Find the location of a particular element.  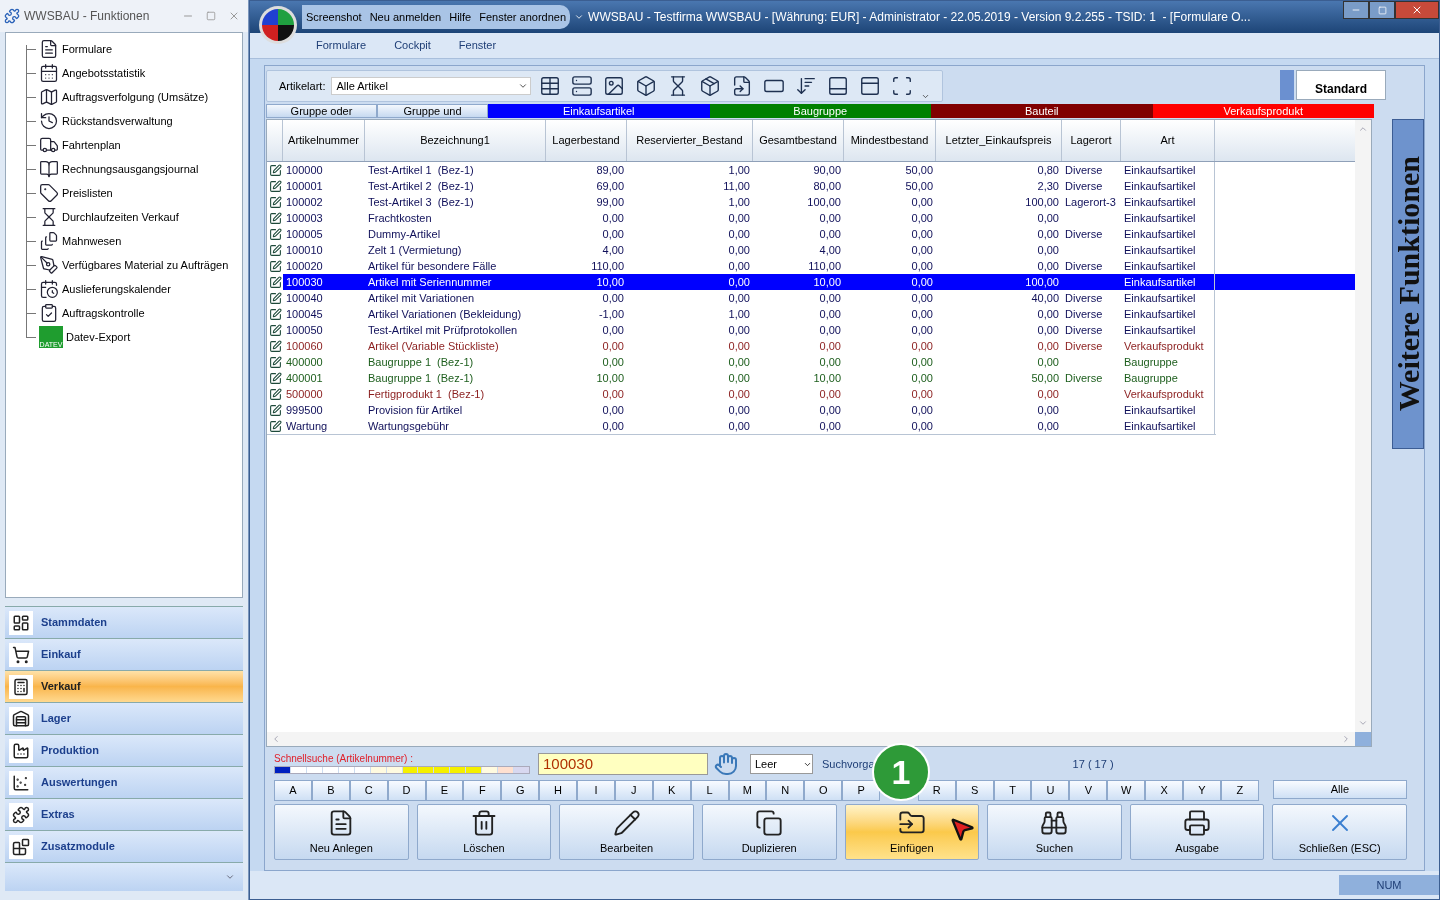

tree-item: Datev-Export is located at coordinates (98, 337).